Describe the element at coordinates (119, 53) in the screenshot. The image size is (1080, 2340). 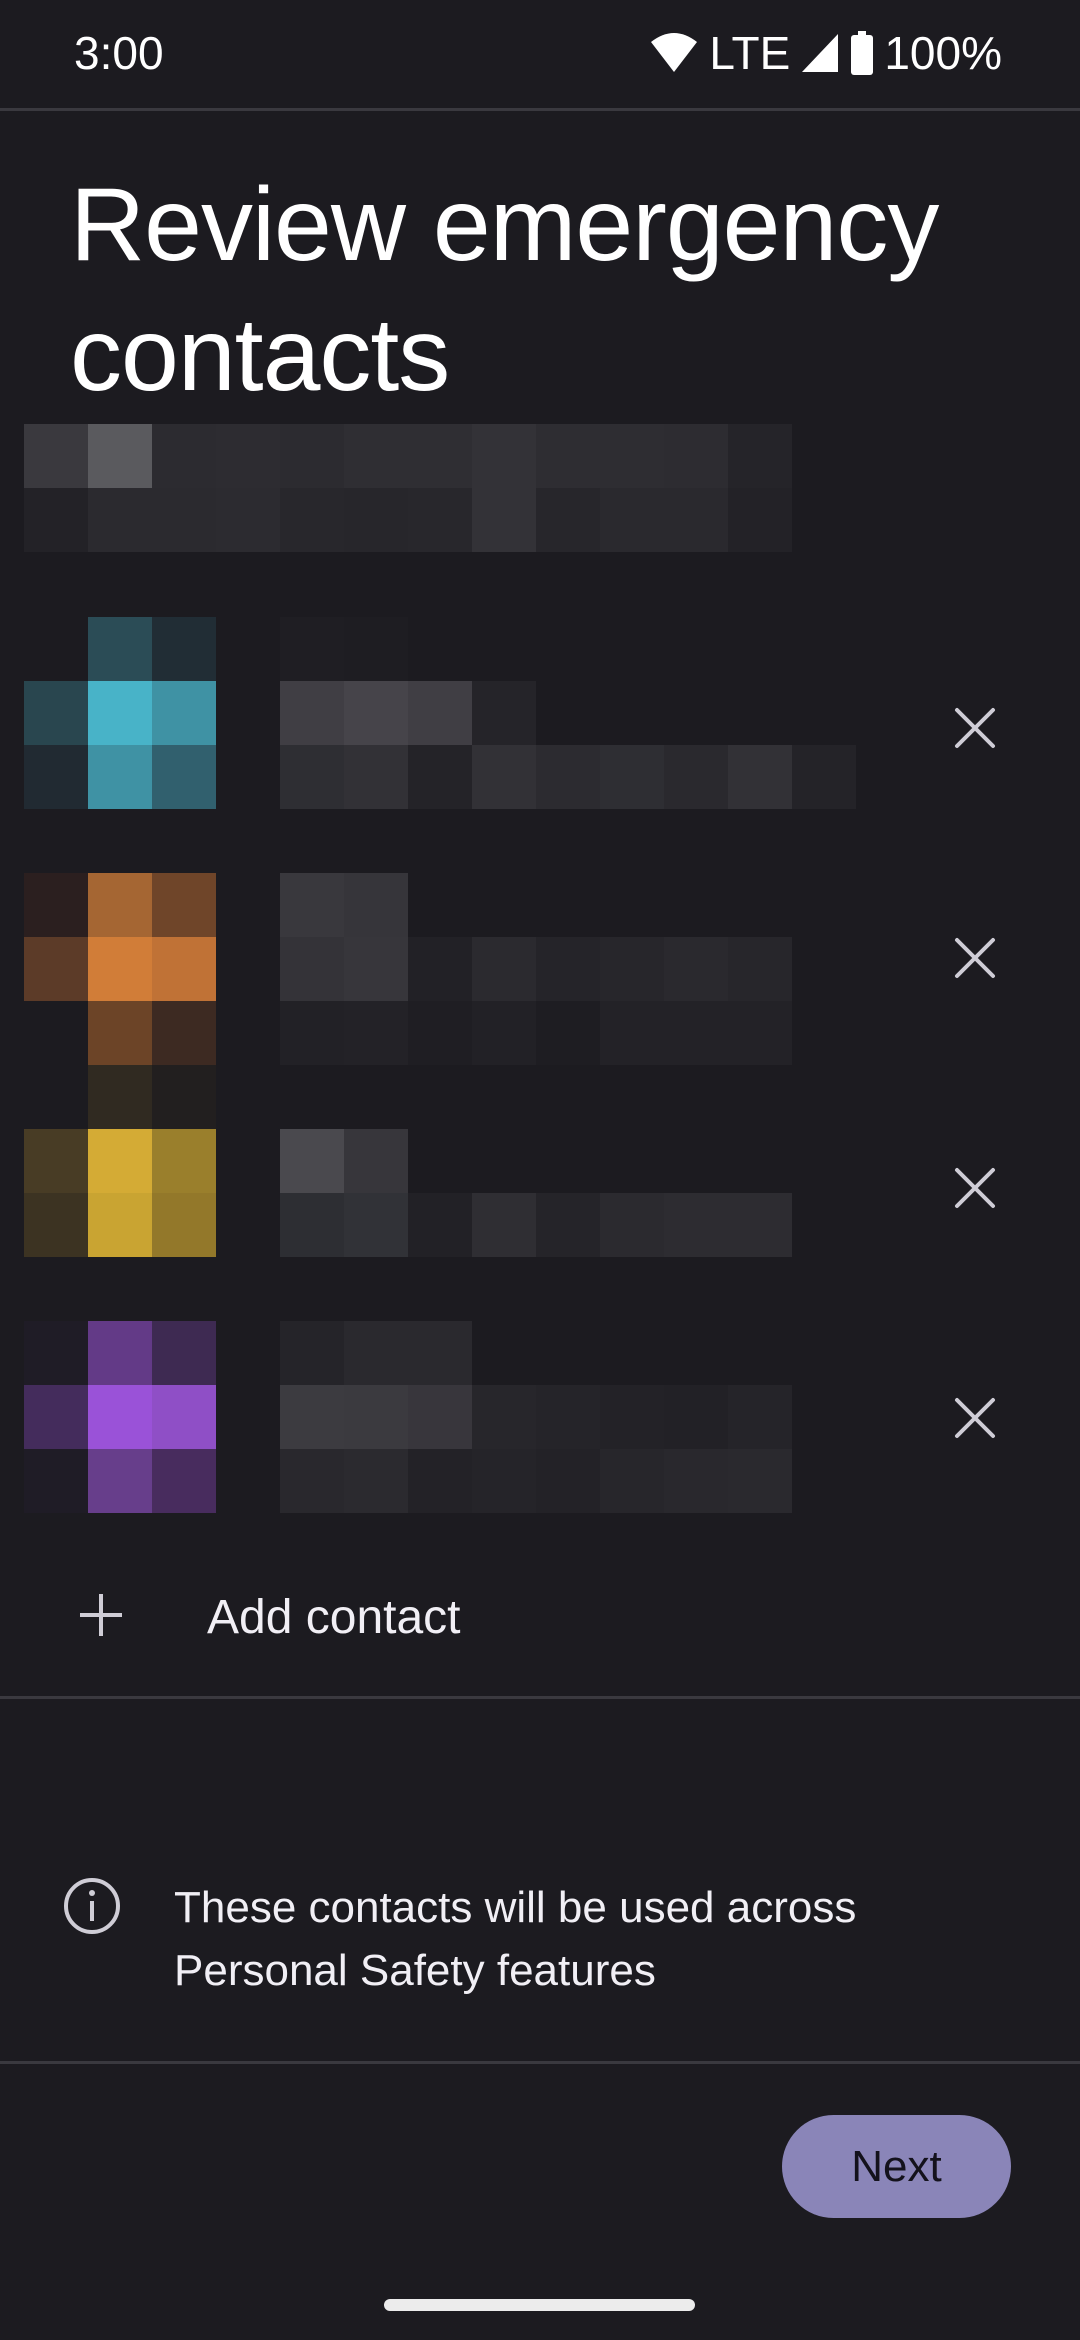
I see `status-time: 3:00` at that location.